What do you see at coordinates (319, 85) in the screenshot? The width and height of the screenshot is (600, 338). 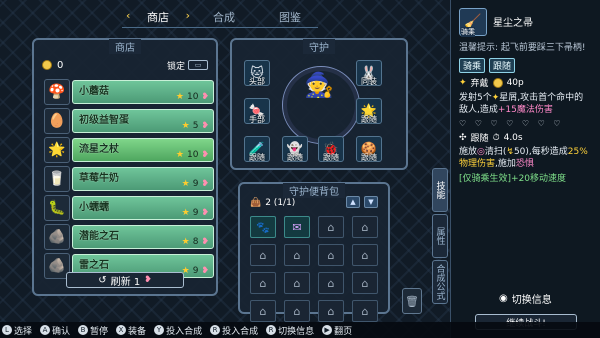 I see `character-sprite: 🧙` at bounding box center [319, 85].